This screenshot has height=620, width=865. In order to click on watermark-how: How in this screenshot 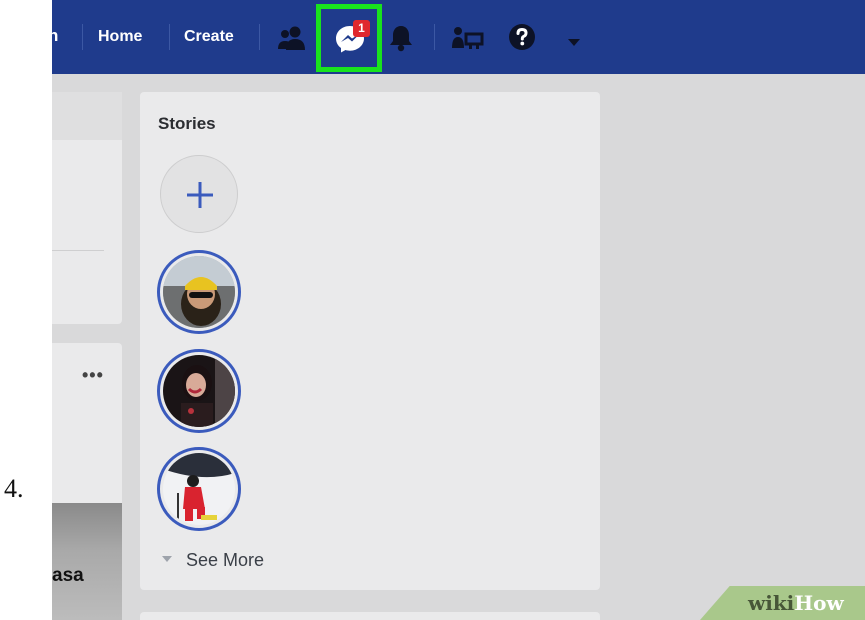, I will do `click(819, 603)`.